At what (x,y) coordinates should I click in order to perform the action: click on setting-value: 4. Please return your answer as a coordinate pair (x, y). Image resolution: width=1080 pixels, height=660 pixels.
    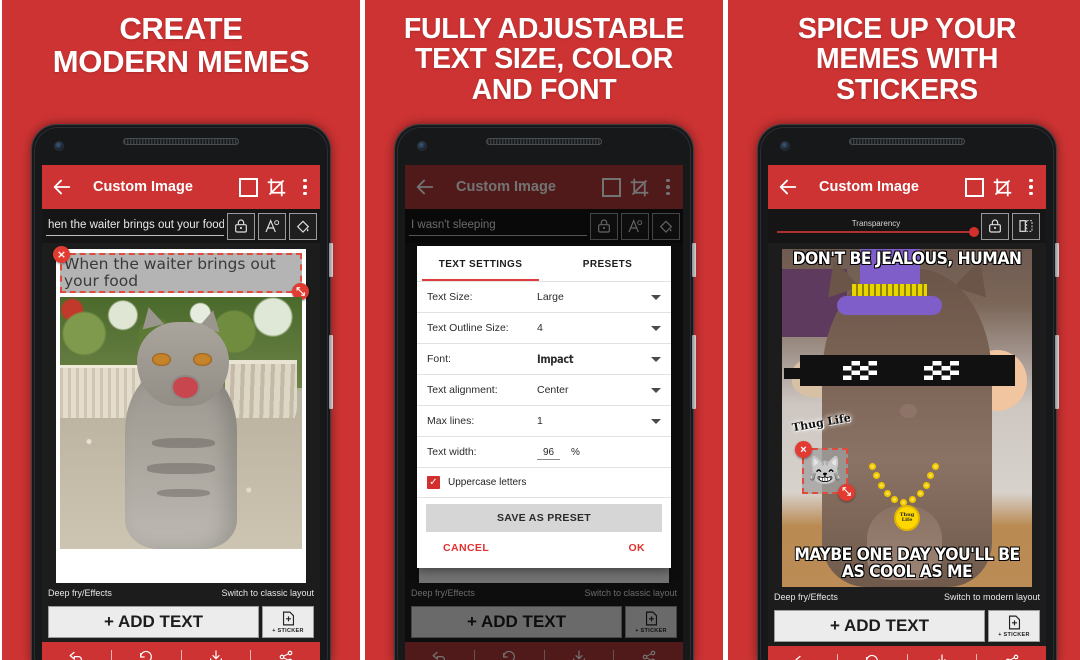
    Looking at the image, I should click on (540, 328).